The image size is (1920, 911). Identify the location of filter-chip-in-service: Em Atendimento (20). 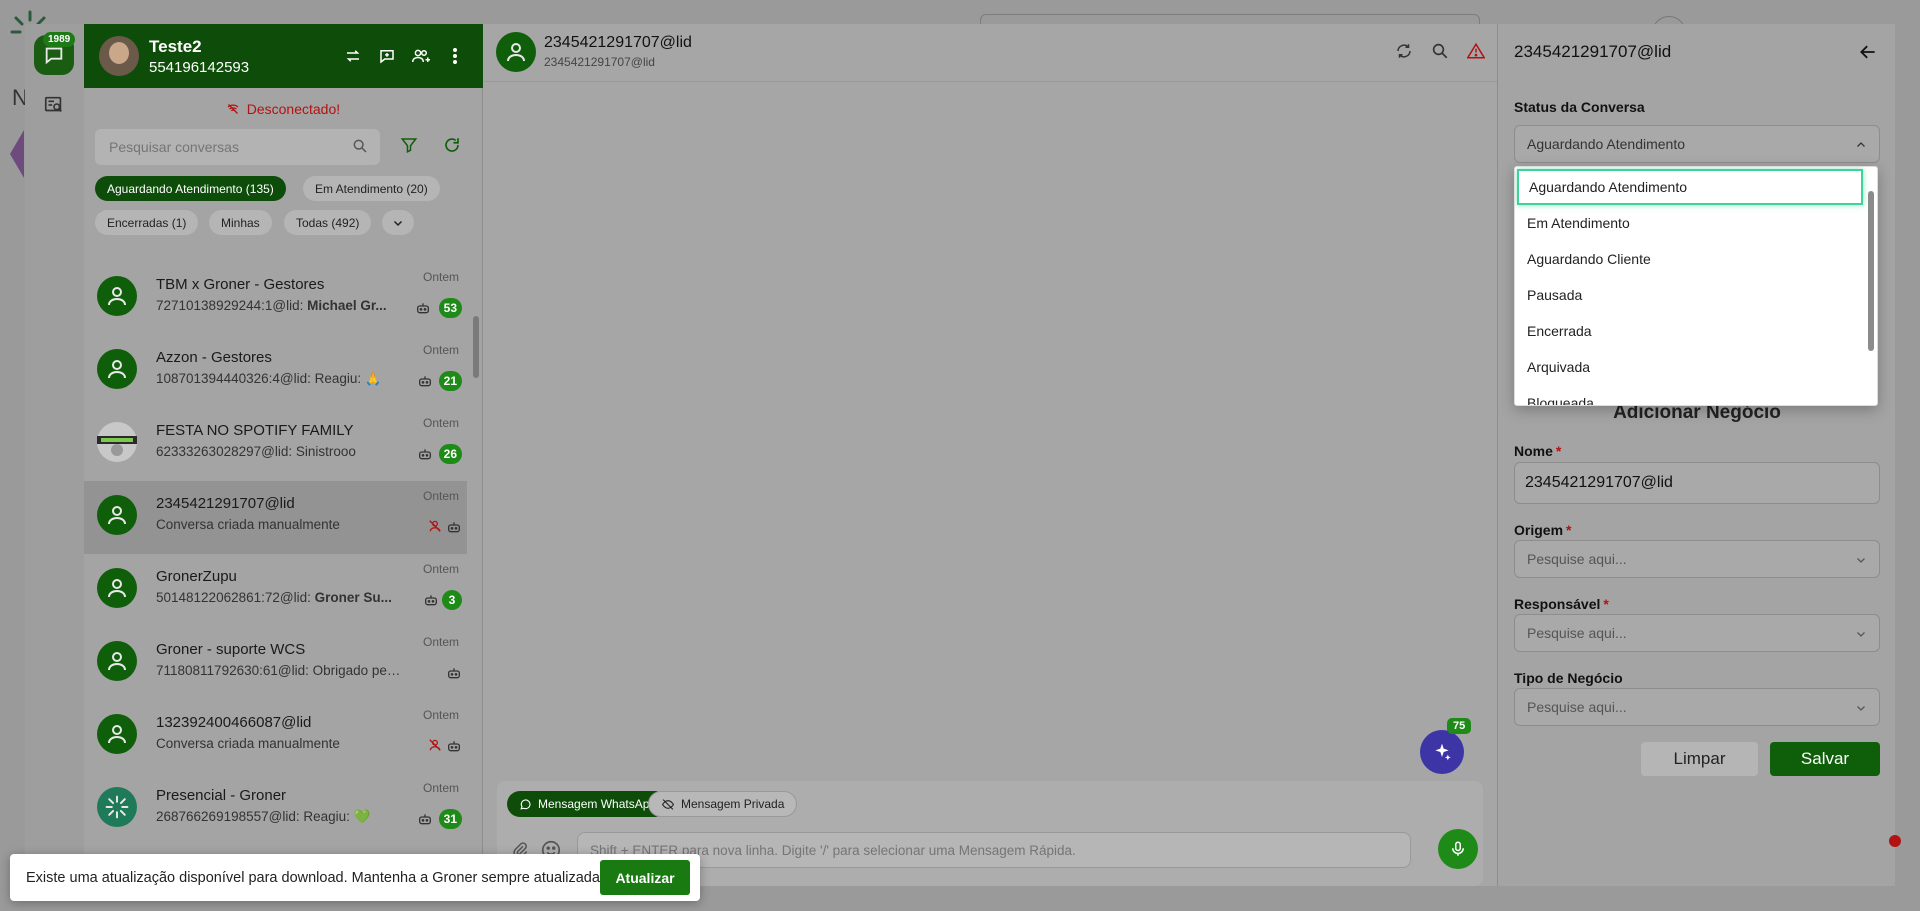
(371, 188).